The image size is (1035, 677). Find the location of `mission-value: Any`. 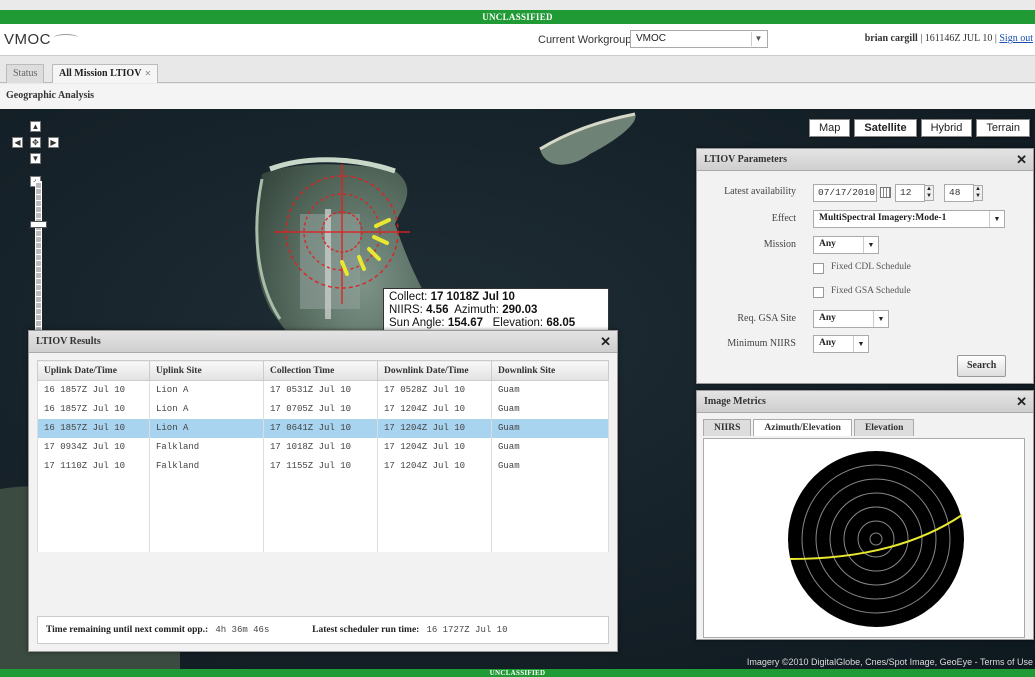

mission-value: Any is located at coordinates (827, 244).